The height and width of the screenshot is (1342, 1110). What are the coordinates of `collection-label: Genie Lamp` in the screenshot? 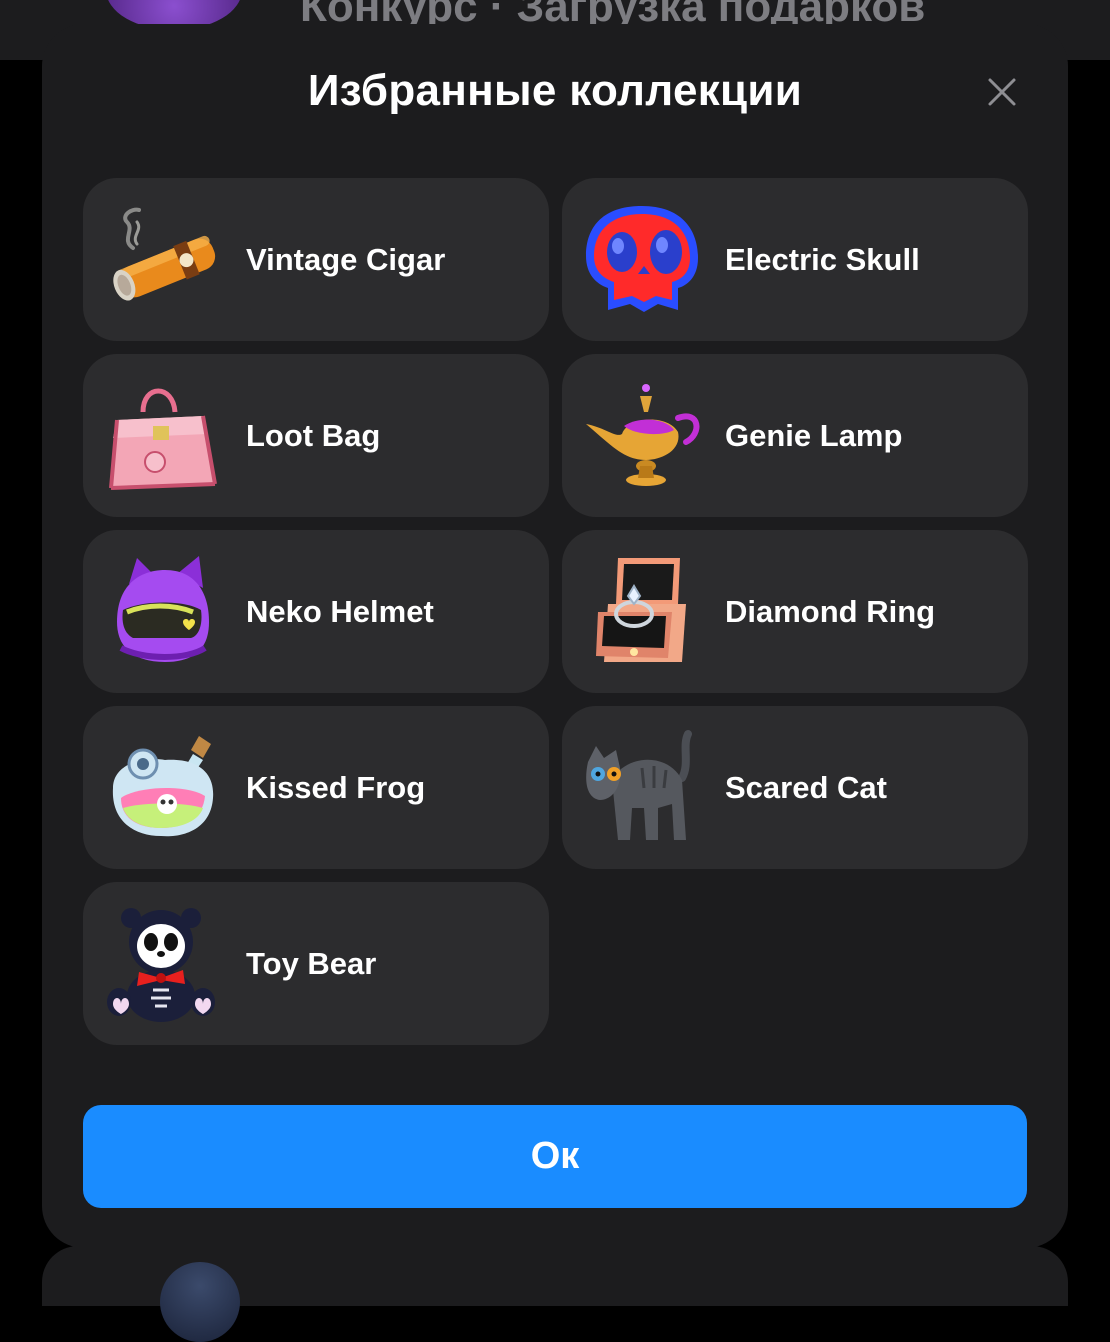 It's located at (814, 435).